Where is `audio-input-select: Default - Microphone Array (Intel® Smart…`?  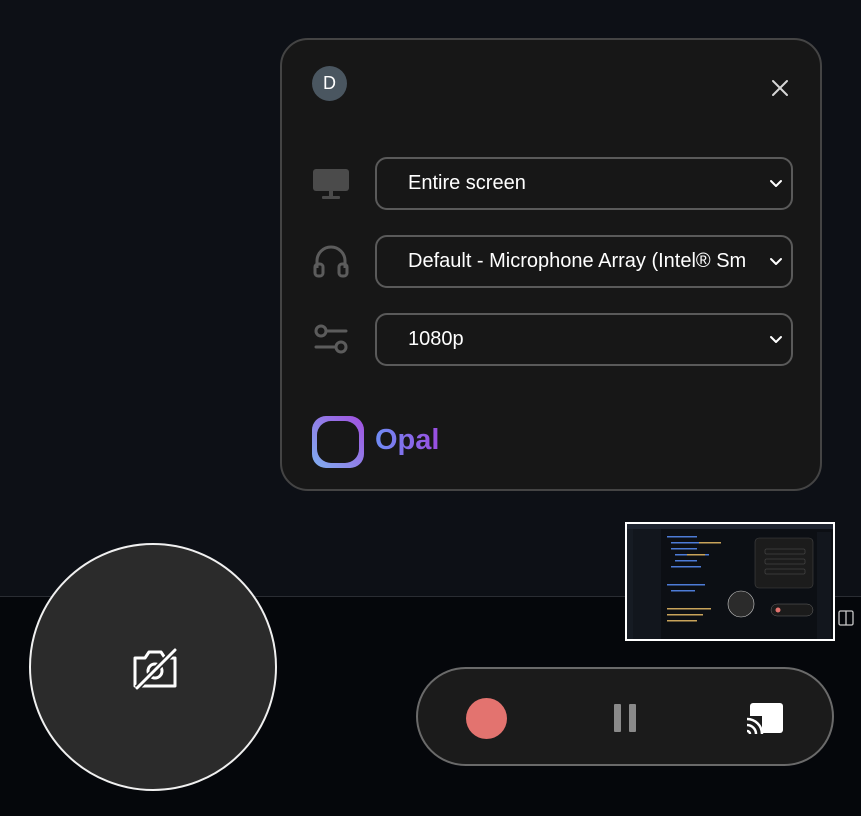
audio-input-select: Default - Microphone Array (Intel® Smart… is located at coordinates (584, 261).